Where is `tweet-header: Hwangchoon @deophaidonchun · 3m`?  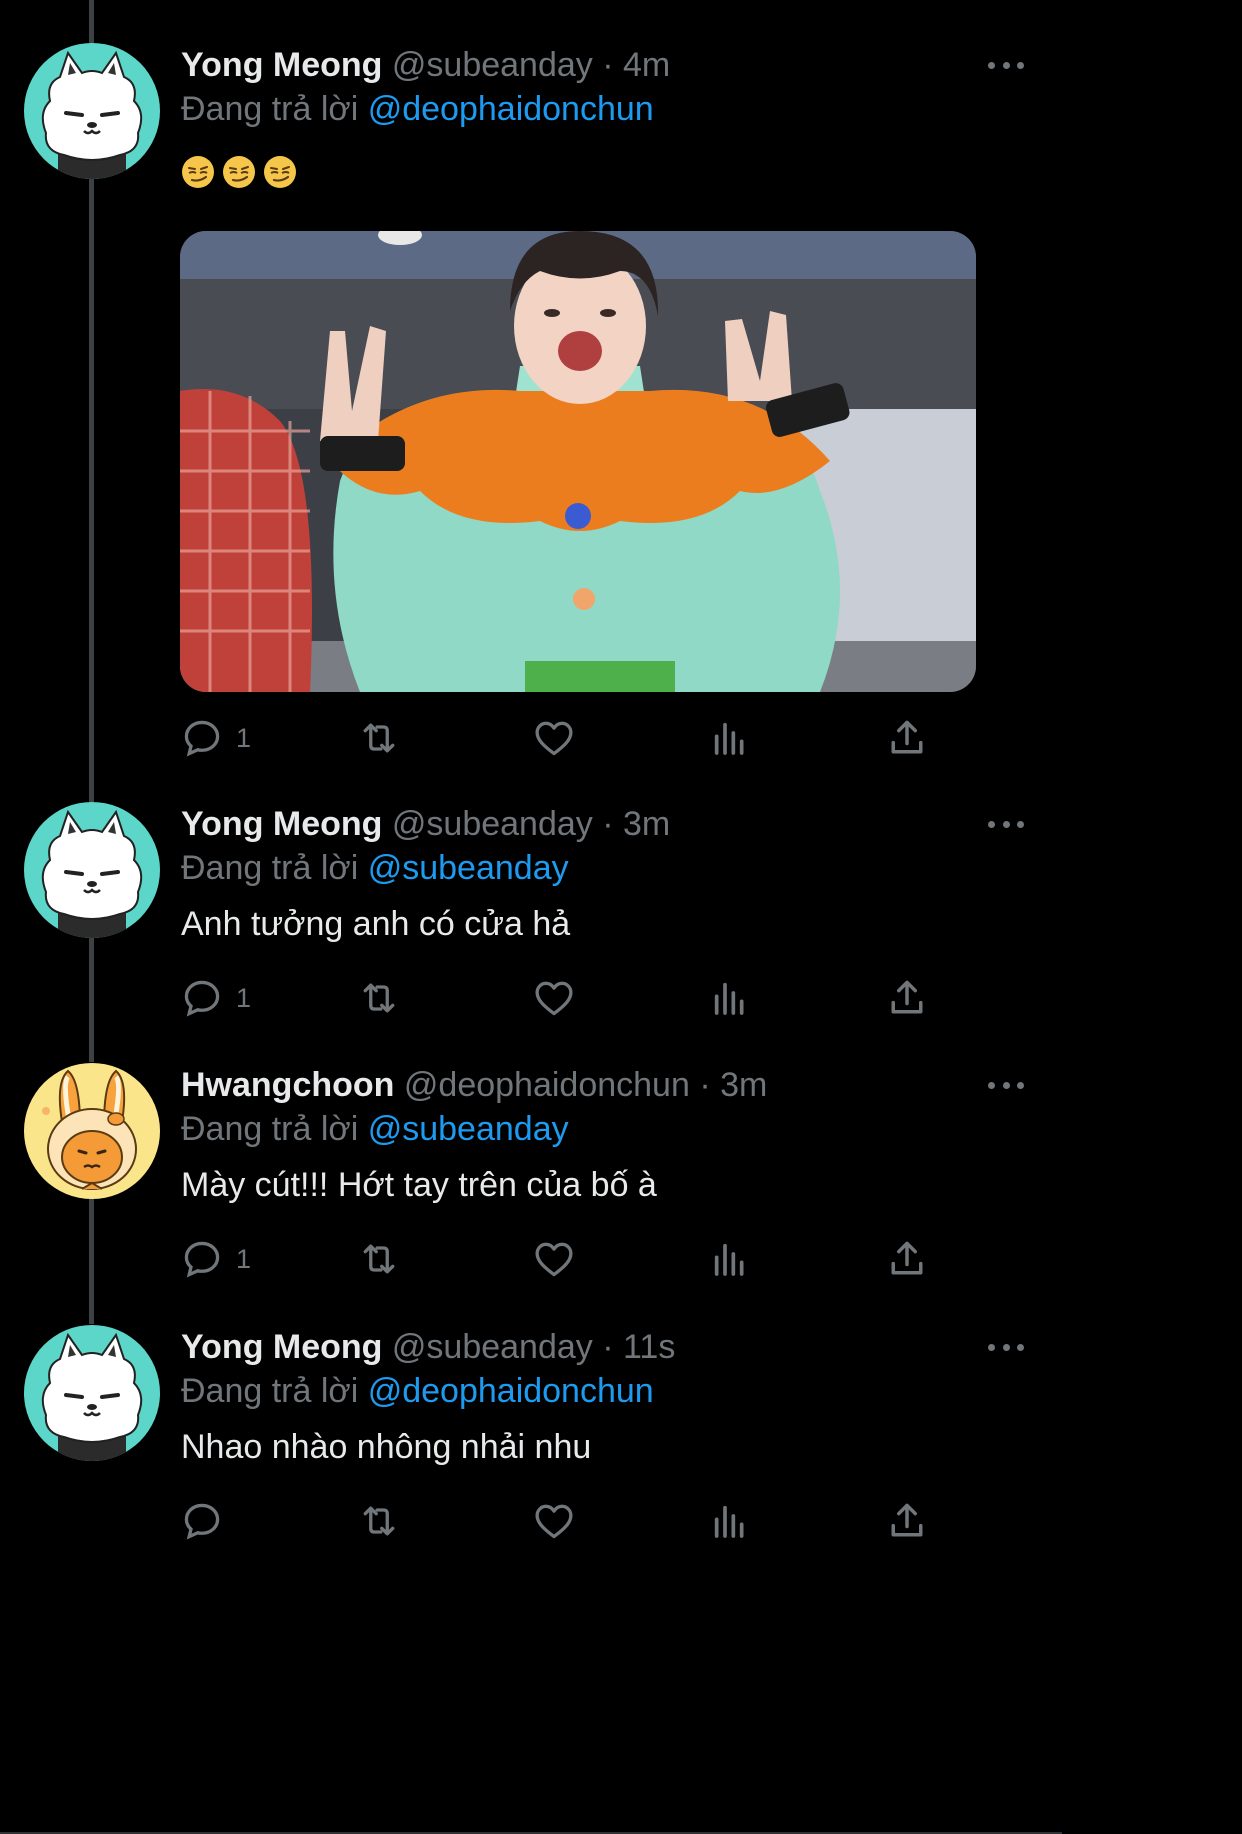 tweet-header: Hwangchoon @deophaidonchun · 3m is located at coordinates (474, 1085).